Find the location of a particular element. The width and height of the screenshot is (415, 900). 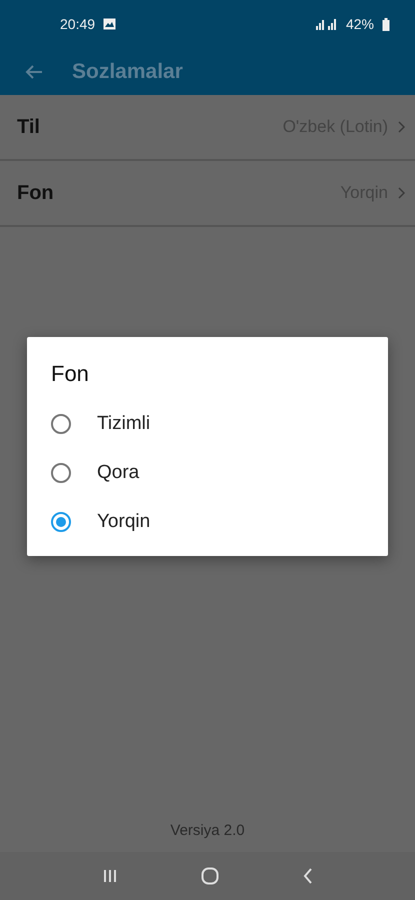

status-time: 20:49 is located at coordinates (78, 24).